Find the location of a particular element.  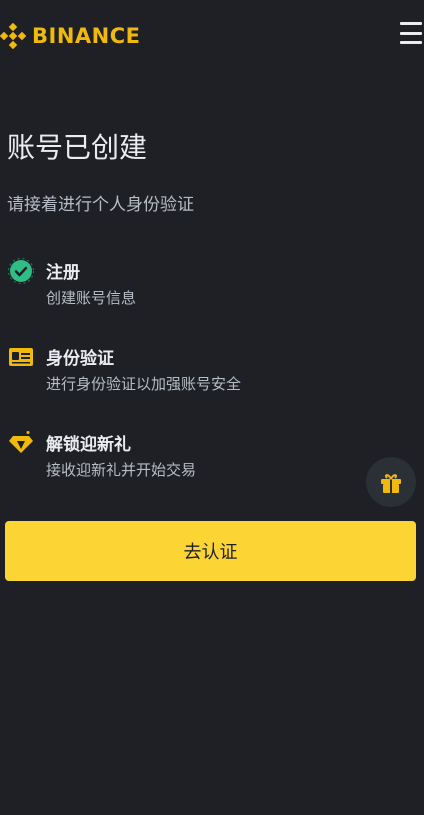

binance-logo-icon is located at coordinates (13, 36).